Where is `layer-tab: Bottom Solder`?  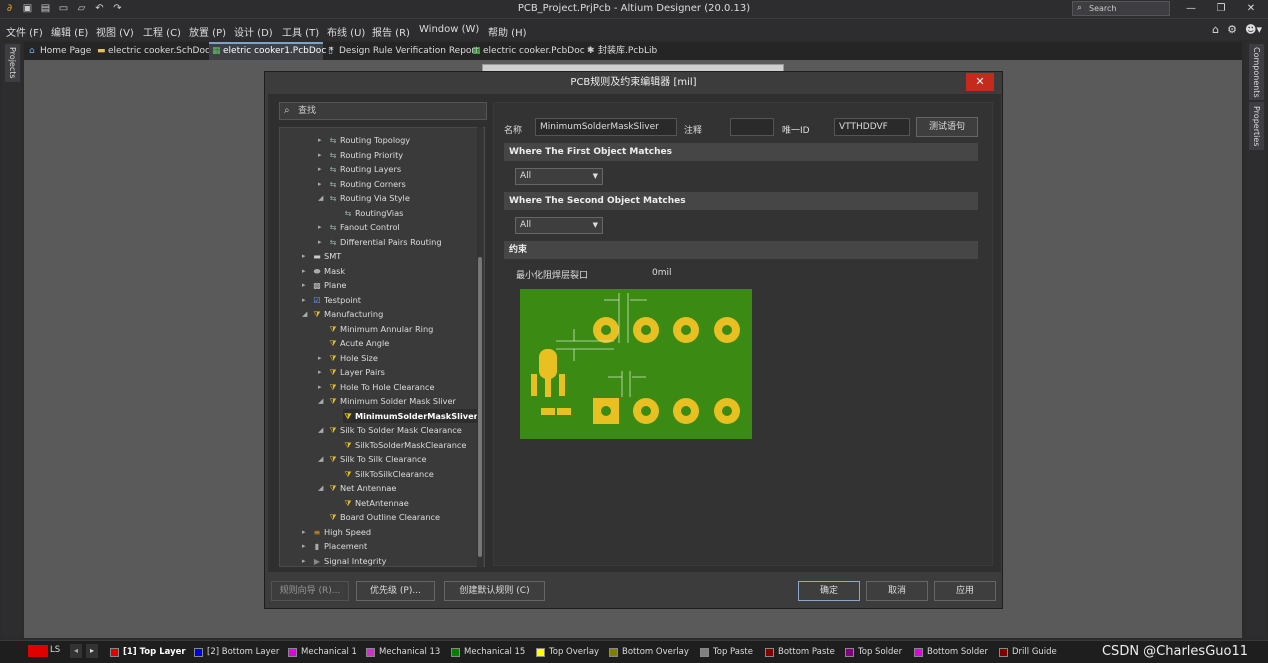
layer-tab: Bottom Solder is located at coordinates (951, 652).